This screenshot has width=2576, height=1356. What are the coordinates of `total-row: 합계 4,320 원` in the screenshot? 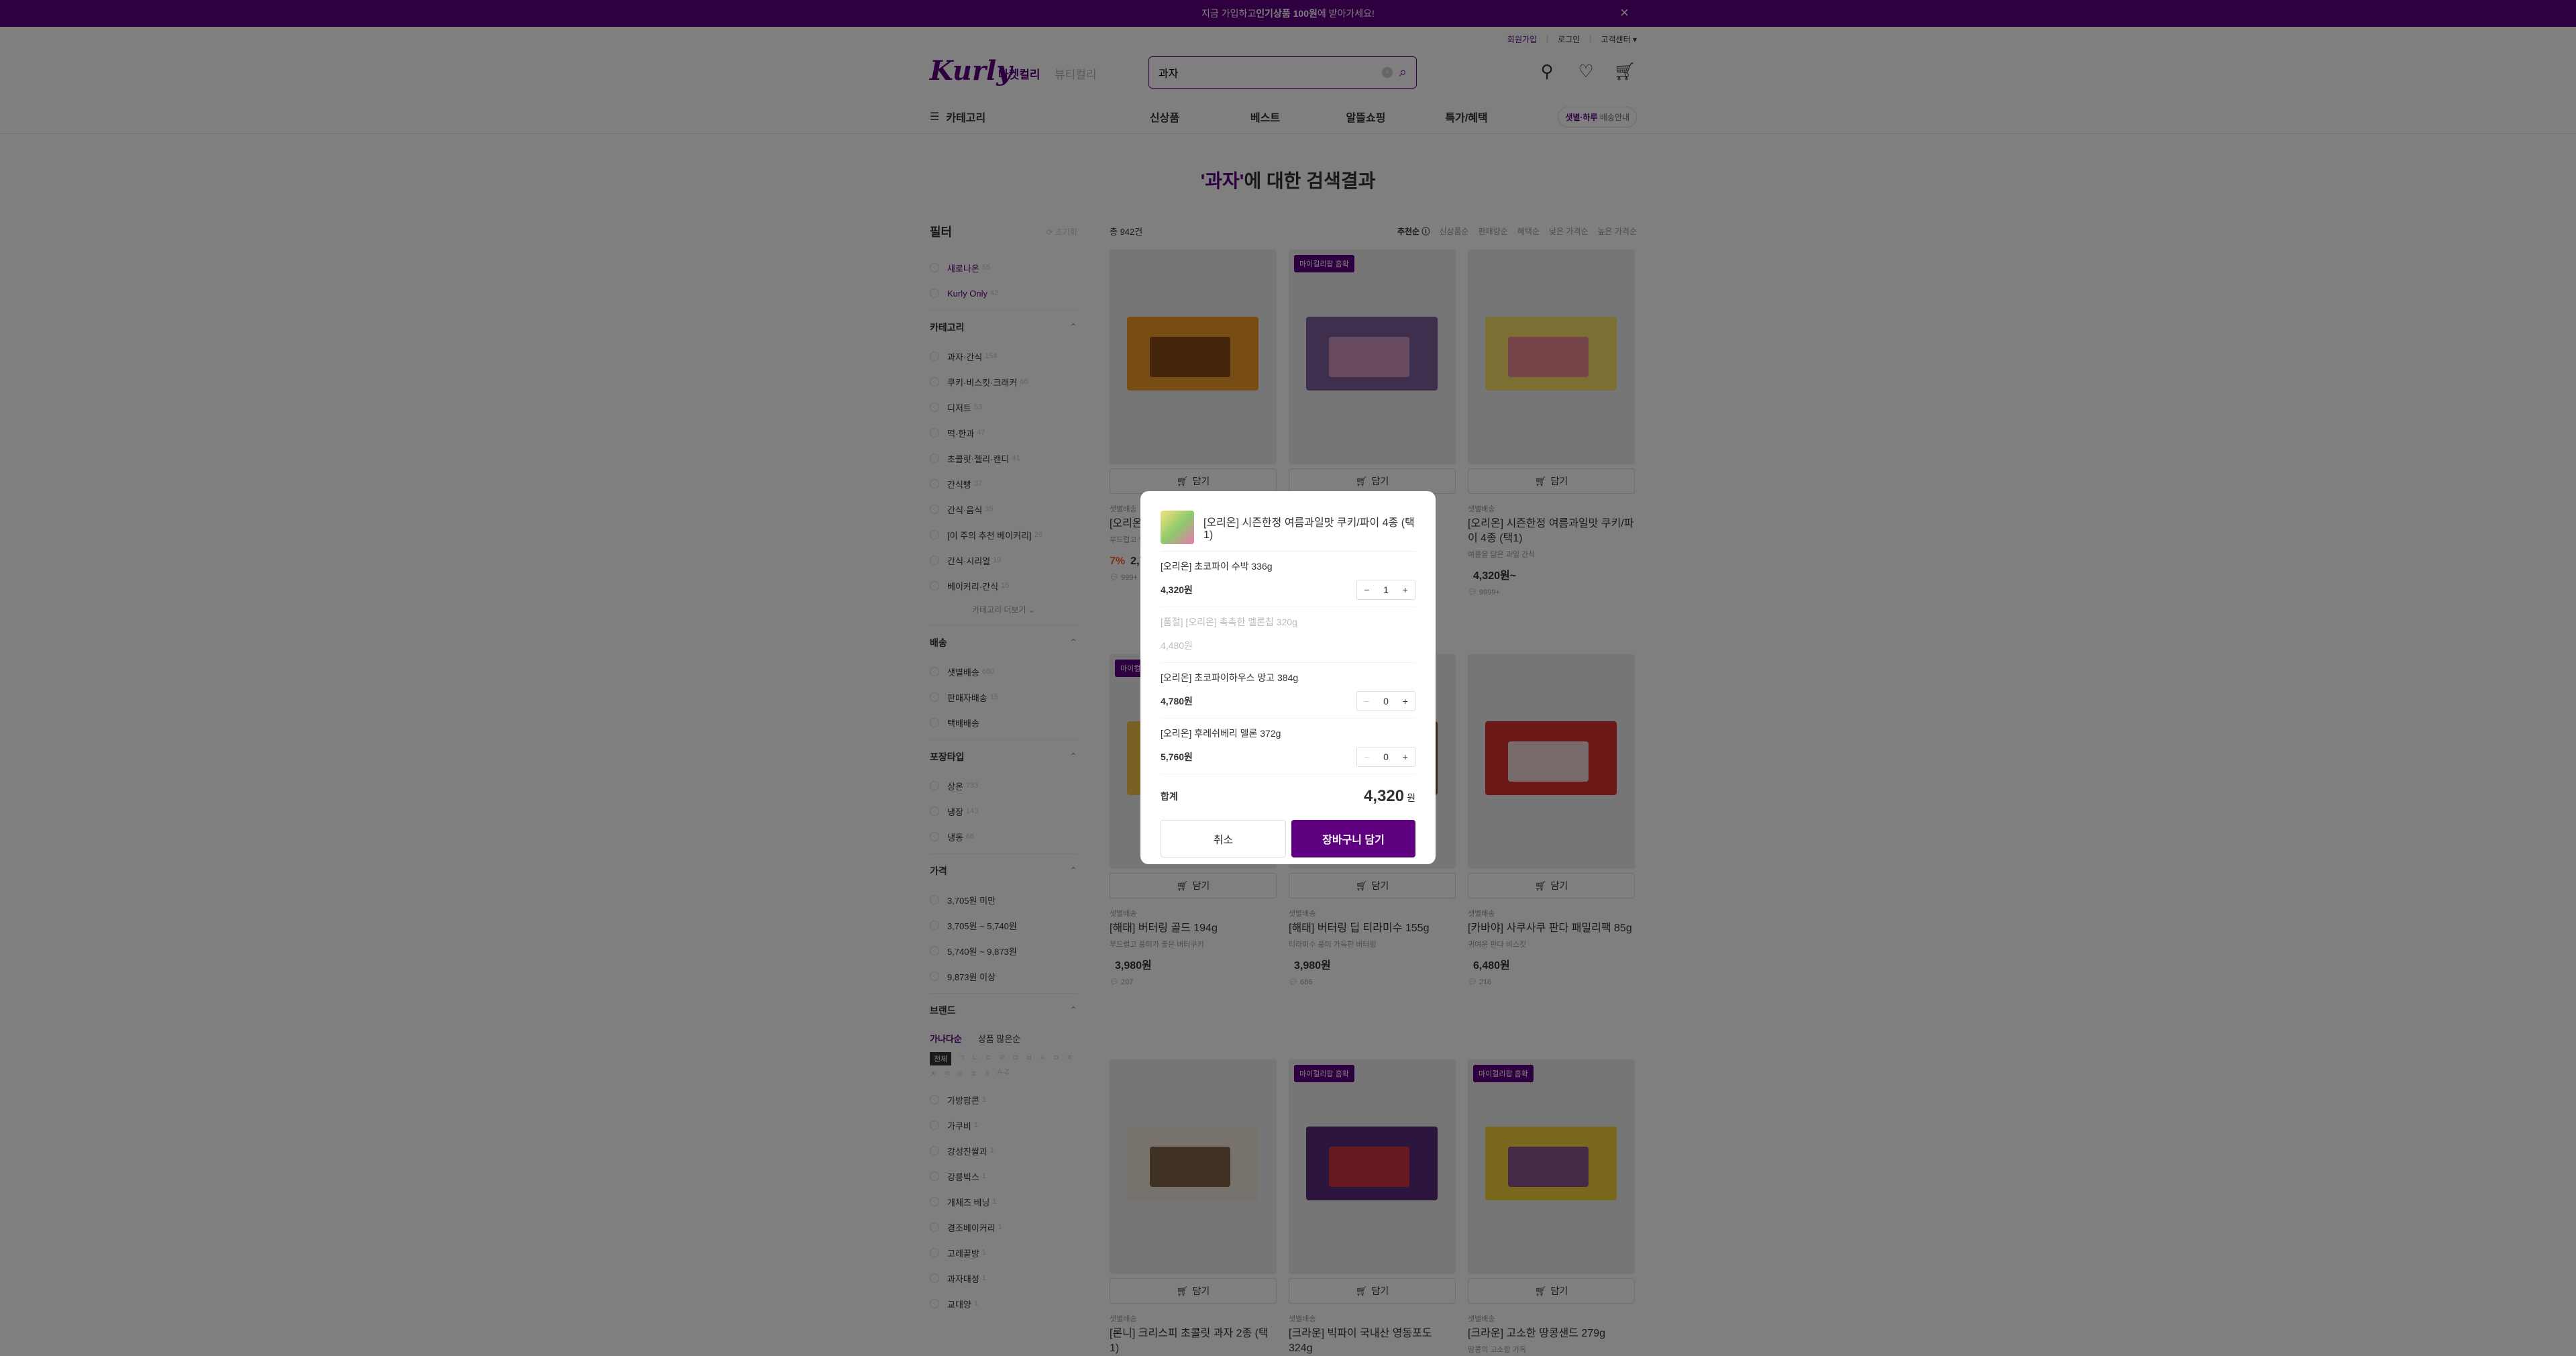 It's located at (1288, 796).